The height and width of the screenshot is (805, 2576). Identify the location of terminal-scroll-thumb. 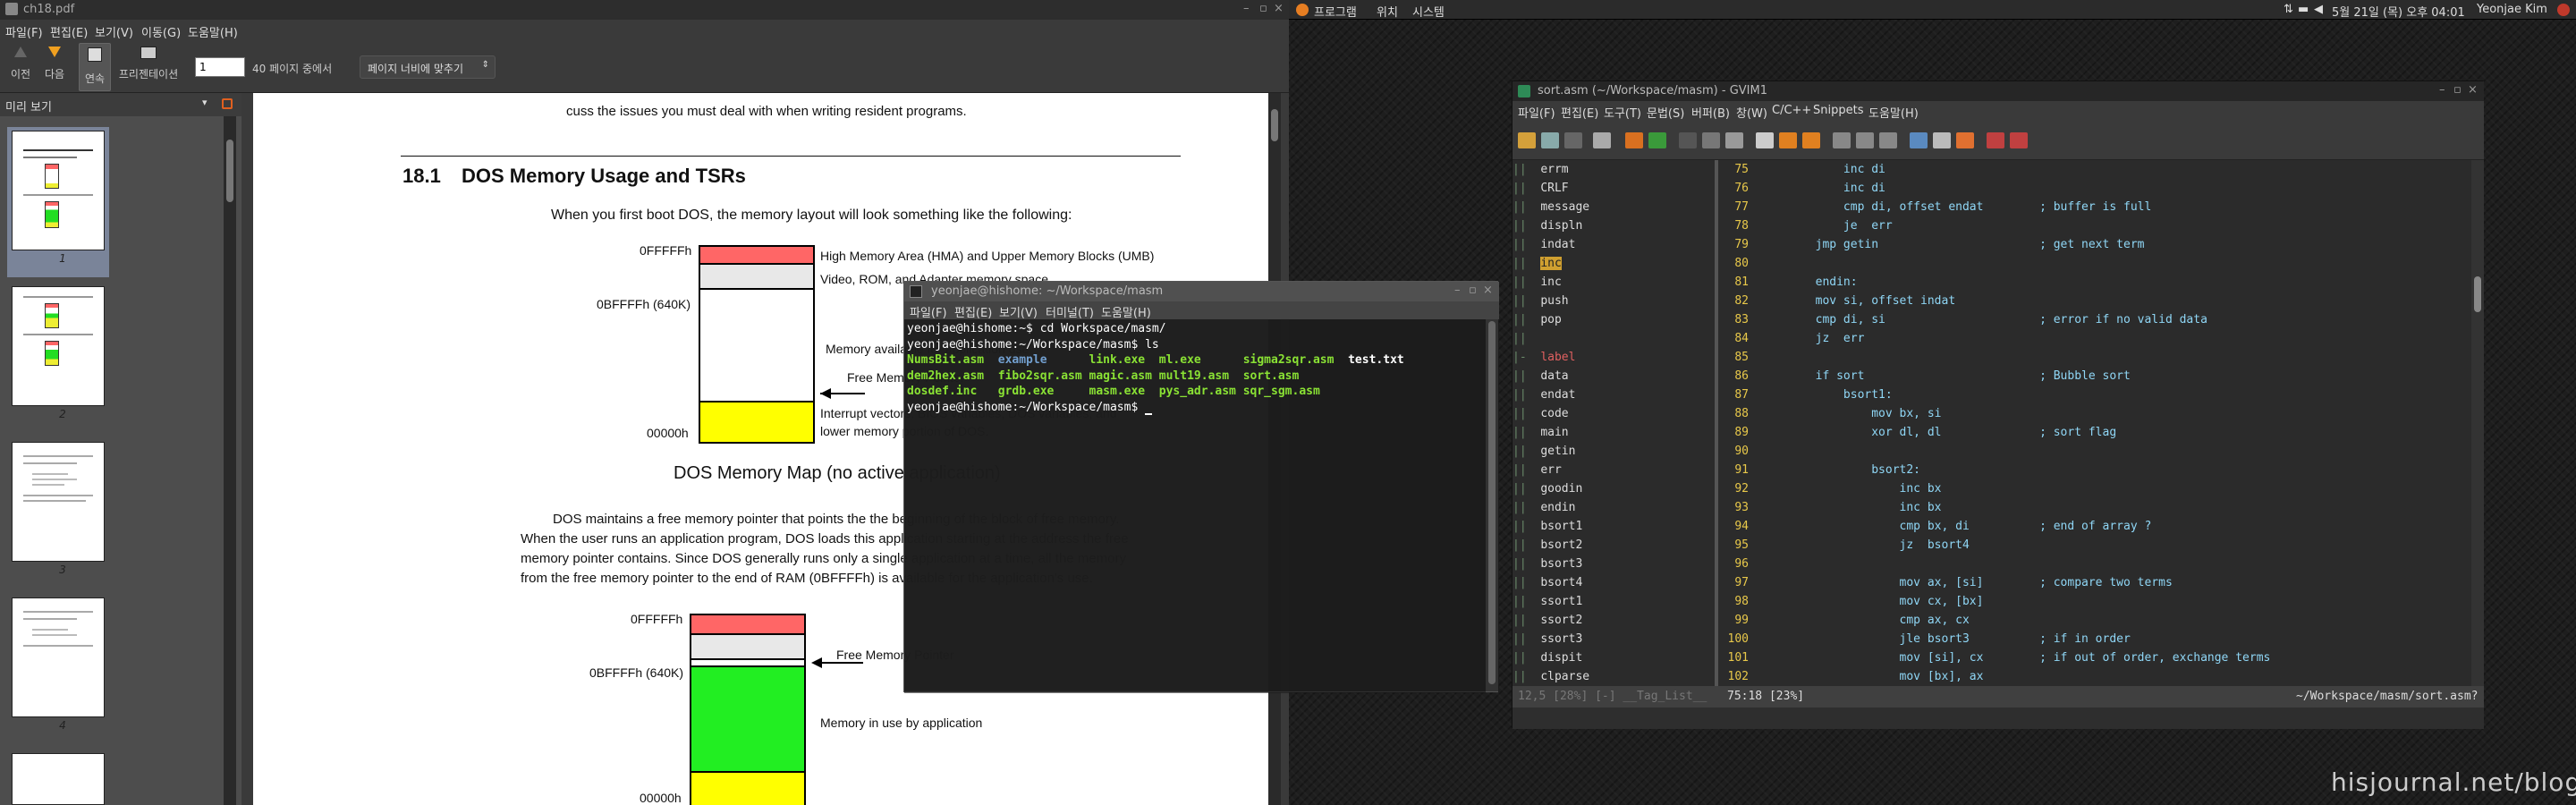
(1492, 502).